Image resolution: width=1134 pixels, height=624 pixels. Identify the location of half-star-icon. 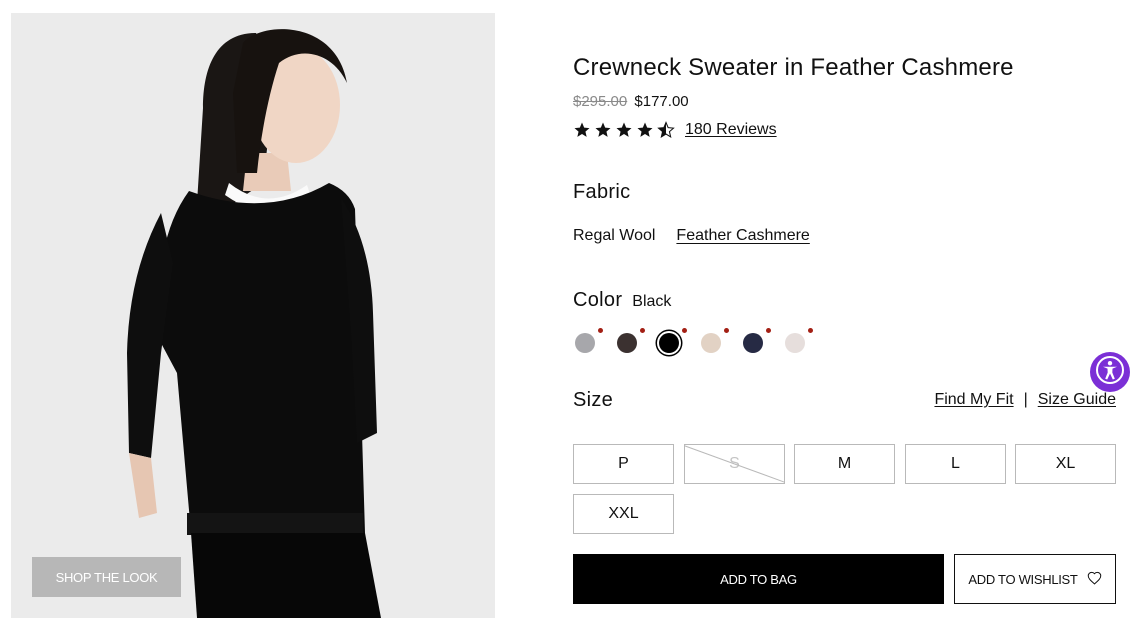
(666, 130).